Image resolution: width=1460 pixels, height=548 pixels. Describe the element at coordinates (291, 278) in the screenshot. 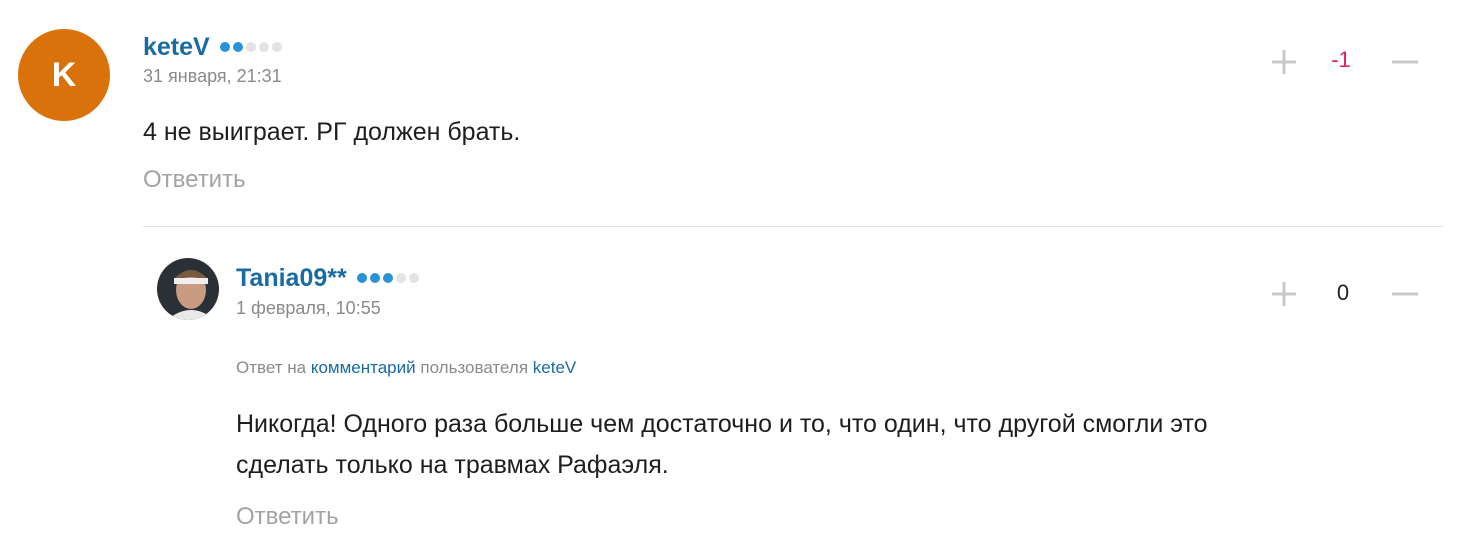

I see `author-name: Tania09**` at that location.